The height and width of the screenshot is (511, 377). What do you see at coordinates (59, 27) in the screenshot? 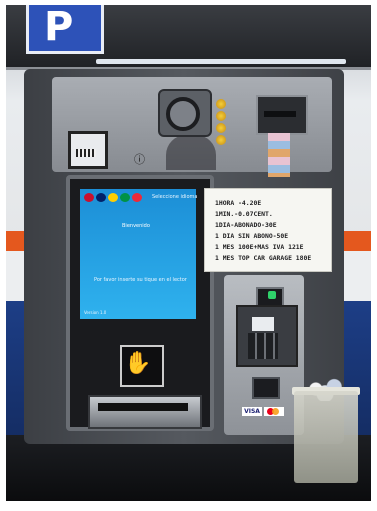
I see `parking-sign-letter: P` at bounding box center [59, 27].